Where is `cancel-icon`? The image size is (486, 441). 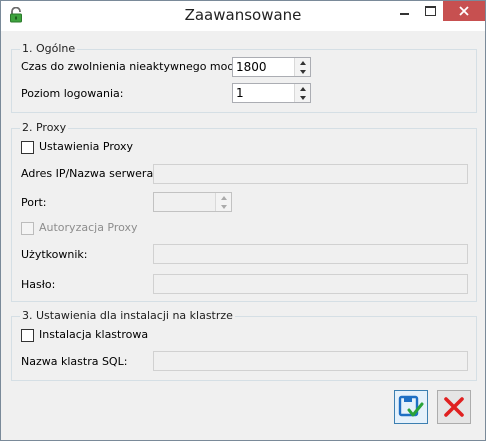 cancel-icon is located at coordinates (454, 407).